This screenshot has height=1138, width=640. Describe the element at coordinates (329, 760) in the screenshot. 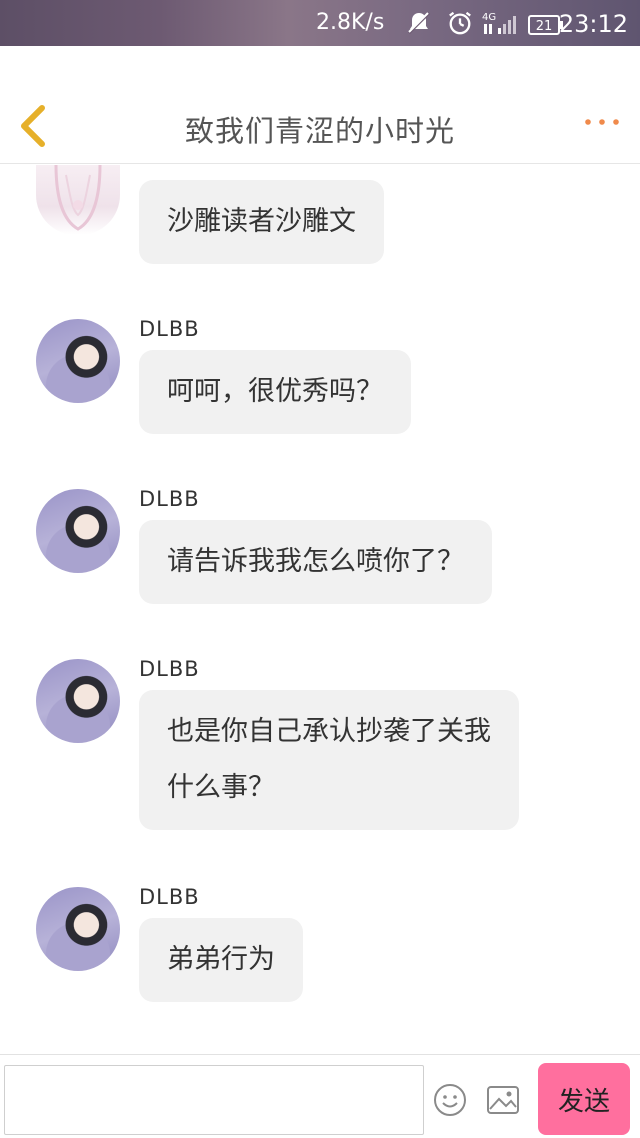

I see `message-bubble: 也是你自己承认抄袭了关我 什么事？` at that location.